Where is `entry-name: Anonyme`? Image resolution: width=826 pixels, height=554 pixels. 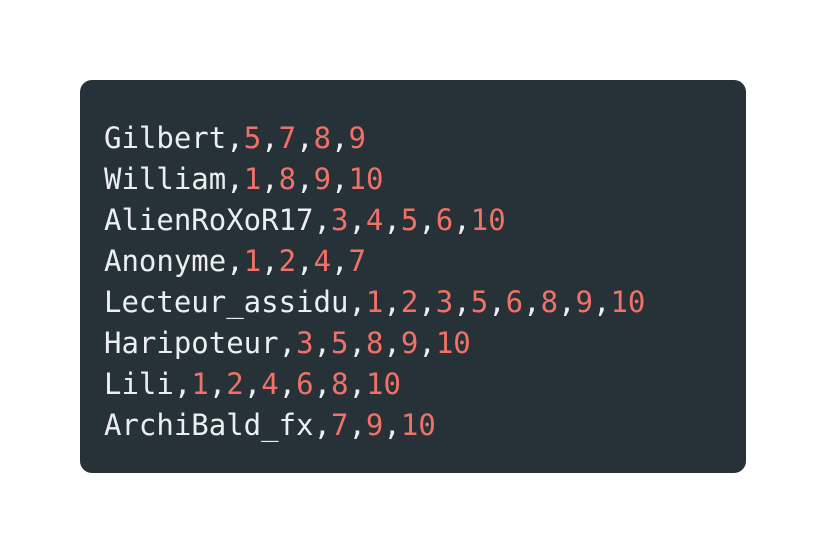
entry-name: Anonyme is located at coordinates (165, 261).